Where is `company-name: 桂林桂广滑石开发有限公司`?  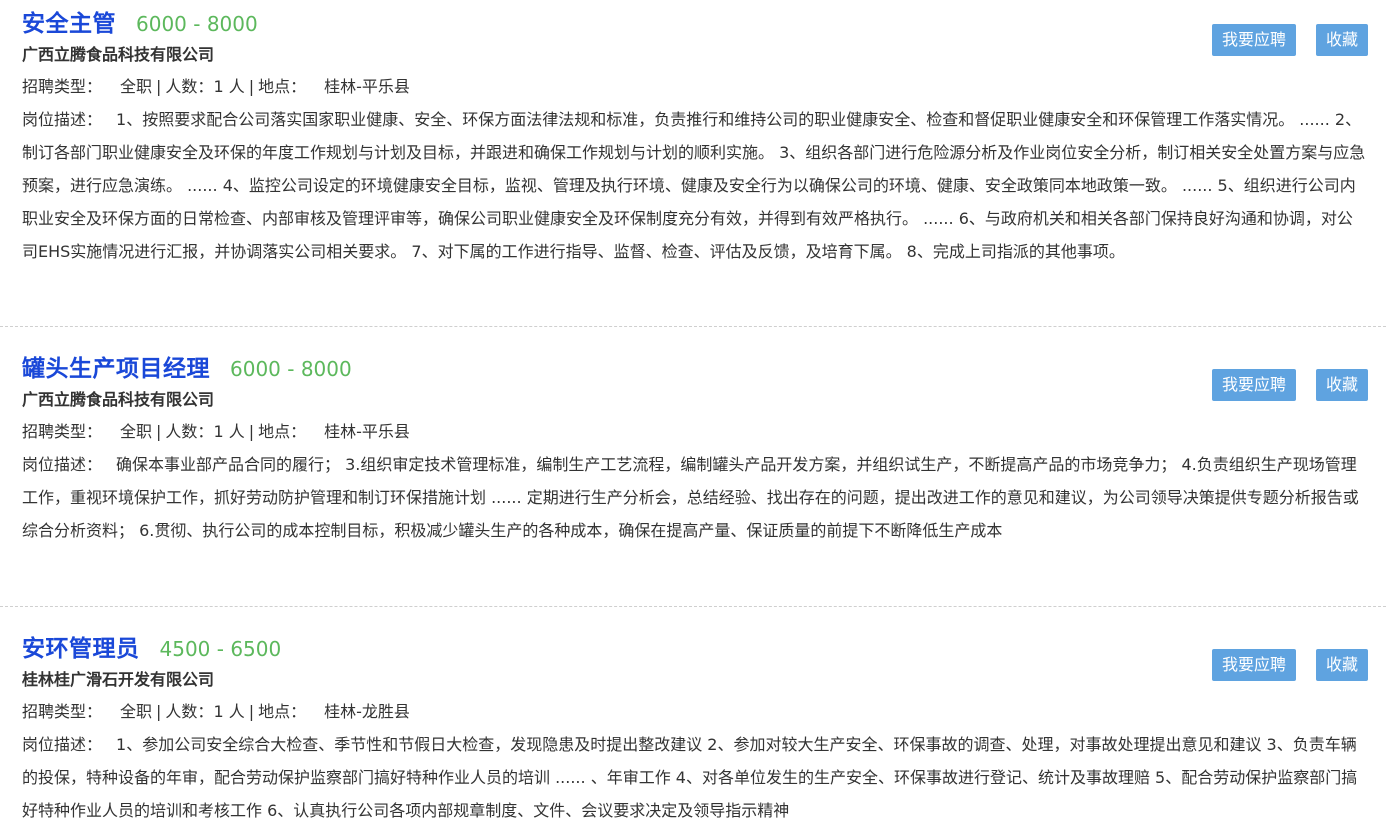 company-name: 桂林桂广滑石开发有限公司 is located at coordinates (118, 679).